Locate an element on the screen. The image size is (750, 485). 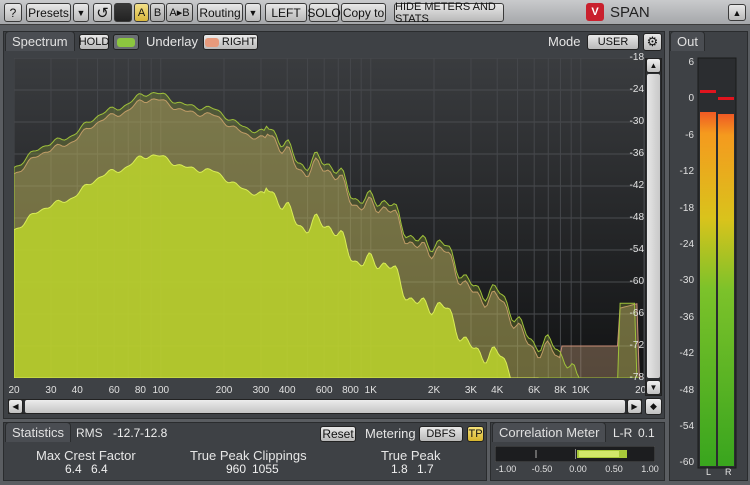
statistics-tab: Statistics is located at coordinates (38, 432).